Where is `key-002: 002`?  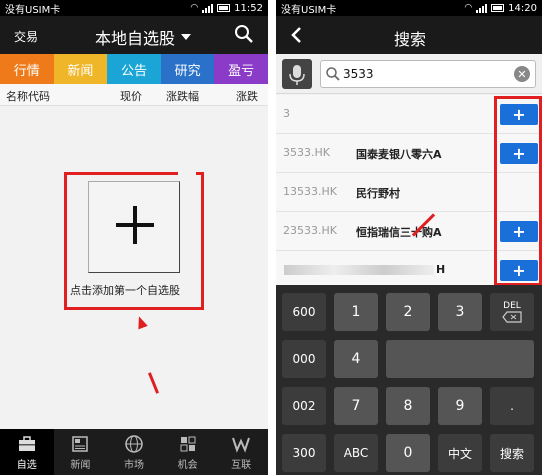
key-002: 002 is located at coordinates (304, 406).